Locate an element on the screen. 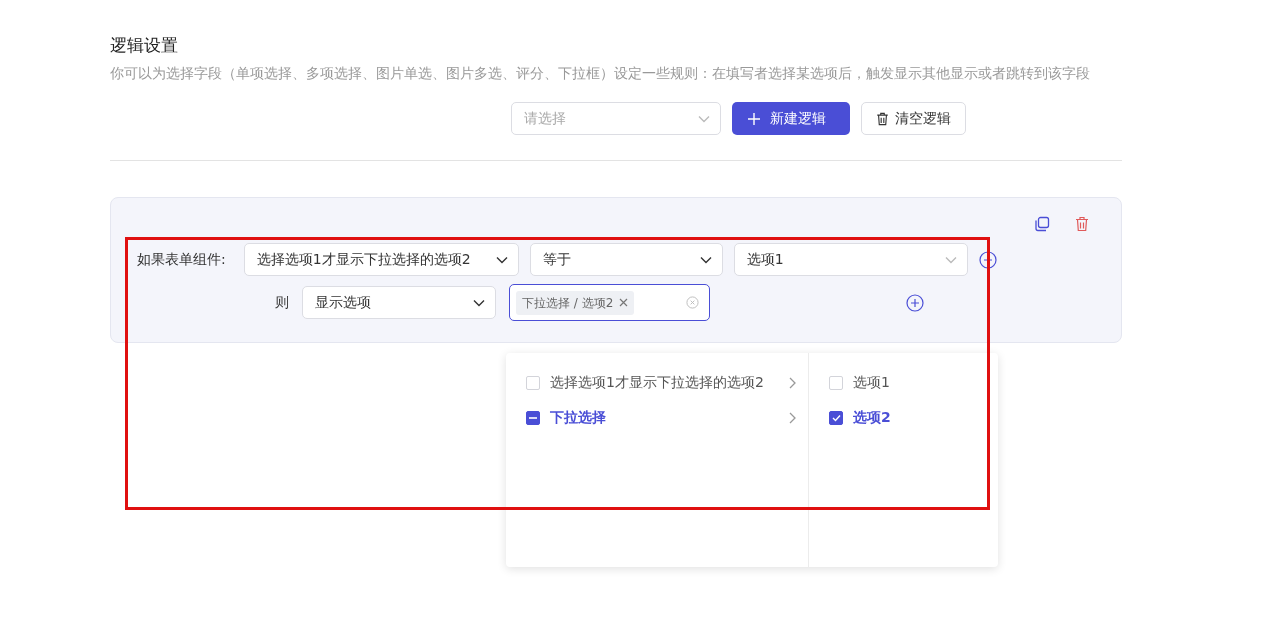  option-label: 选择选项1才显示下拉选择的选项2 is located at coordinates (657, 382).